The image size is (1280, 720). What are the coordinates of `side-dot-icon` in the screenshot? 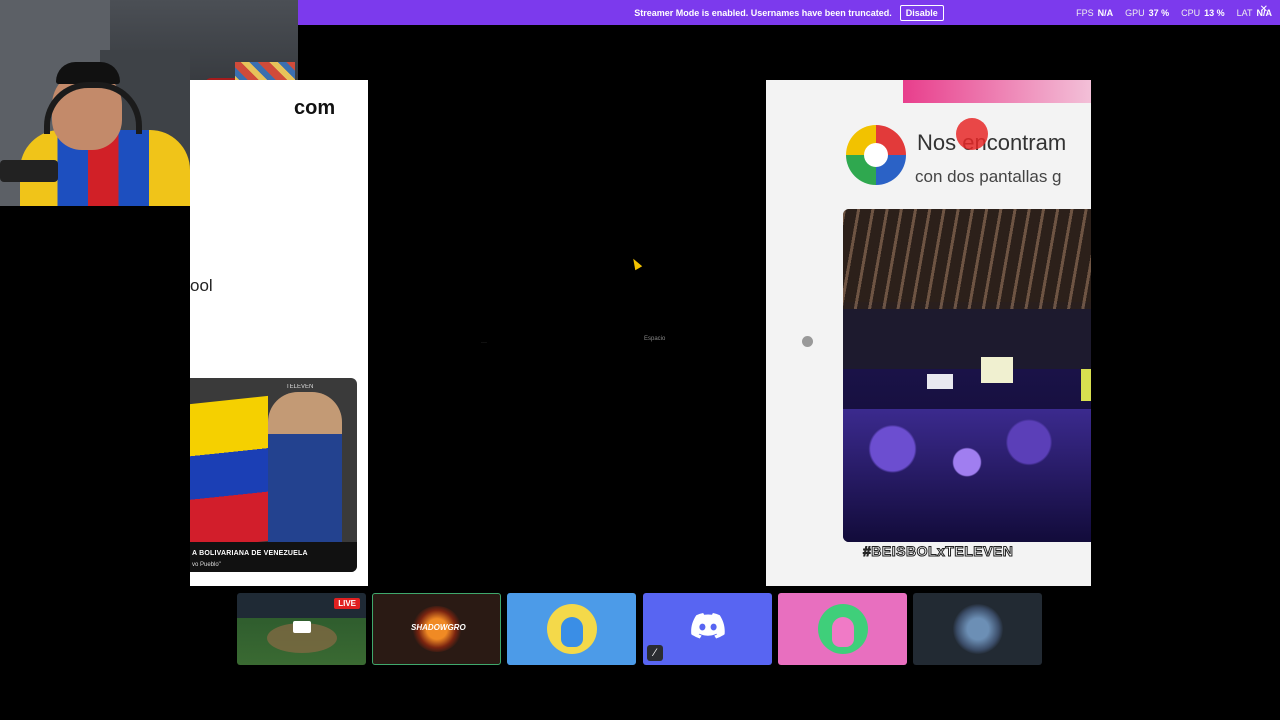 It's located at (807, 341).